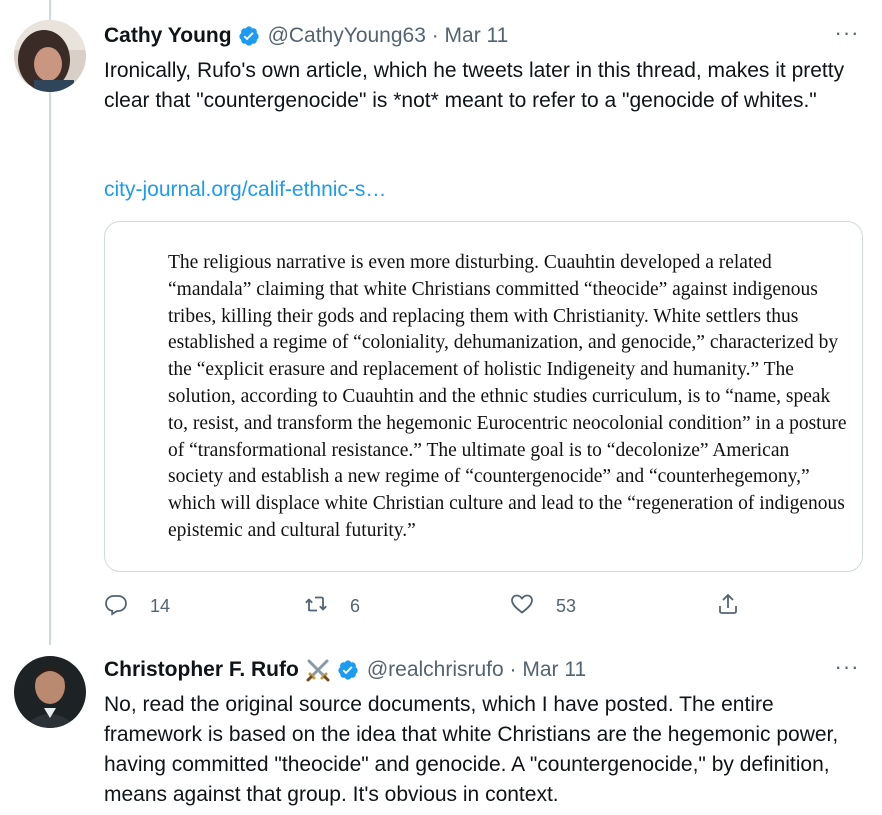 Image resolution: width=882 pixels, height=815 pixels. What do you see at coordinates (543, 606) in the screenshot?
I see `like-button: 53` at bounding box center [543, 606].